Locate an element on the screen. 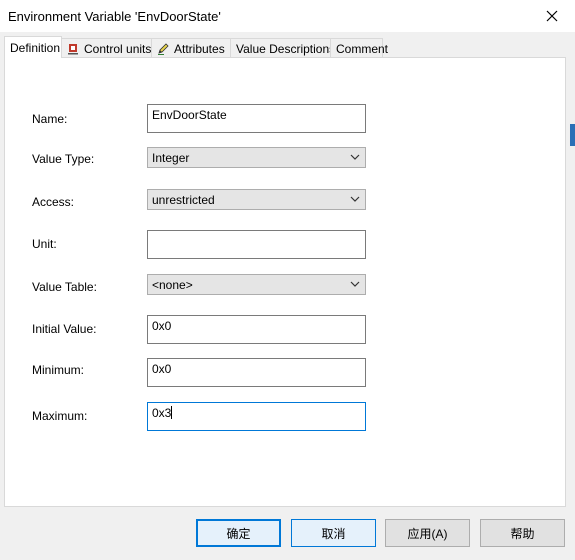 The image size is (575, 560). apply-button-label: 应用(A) is located at coordinates (427, 533).